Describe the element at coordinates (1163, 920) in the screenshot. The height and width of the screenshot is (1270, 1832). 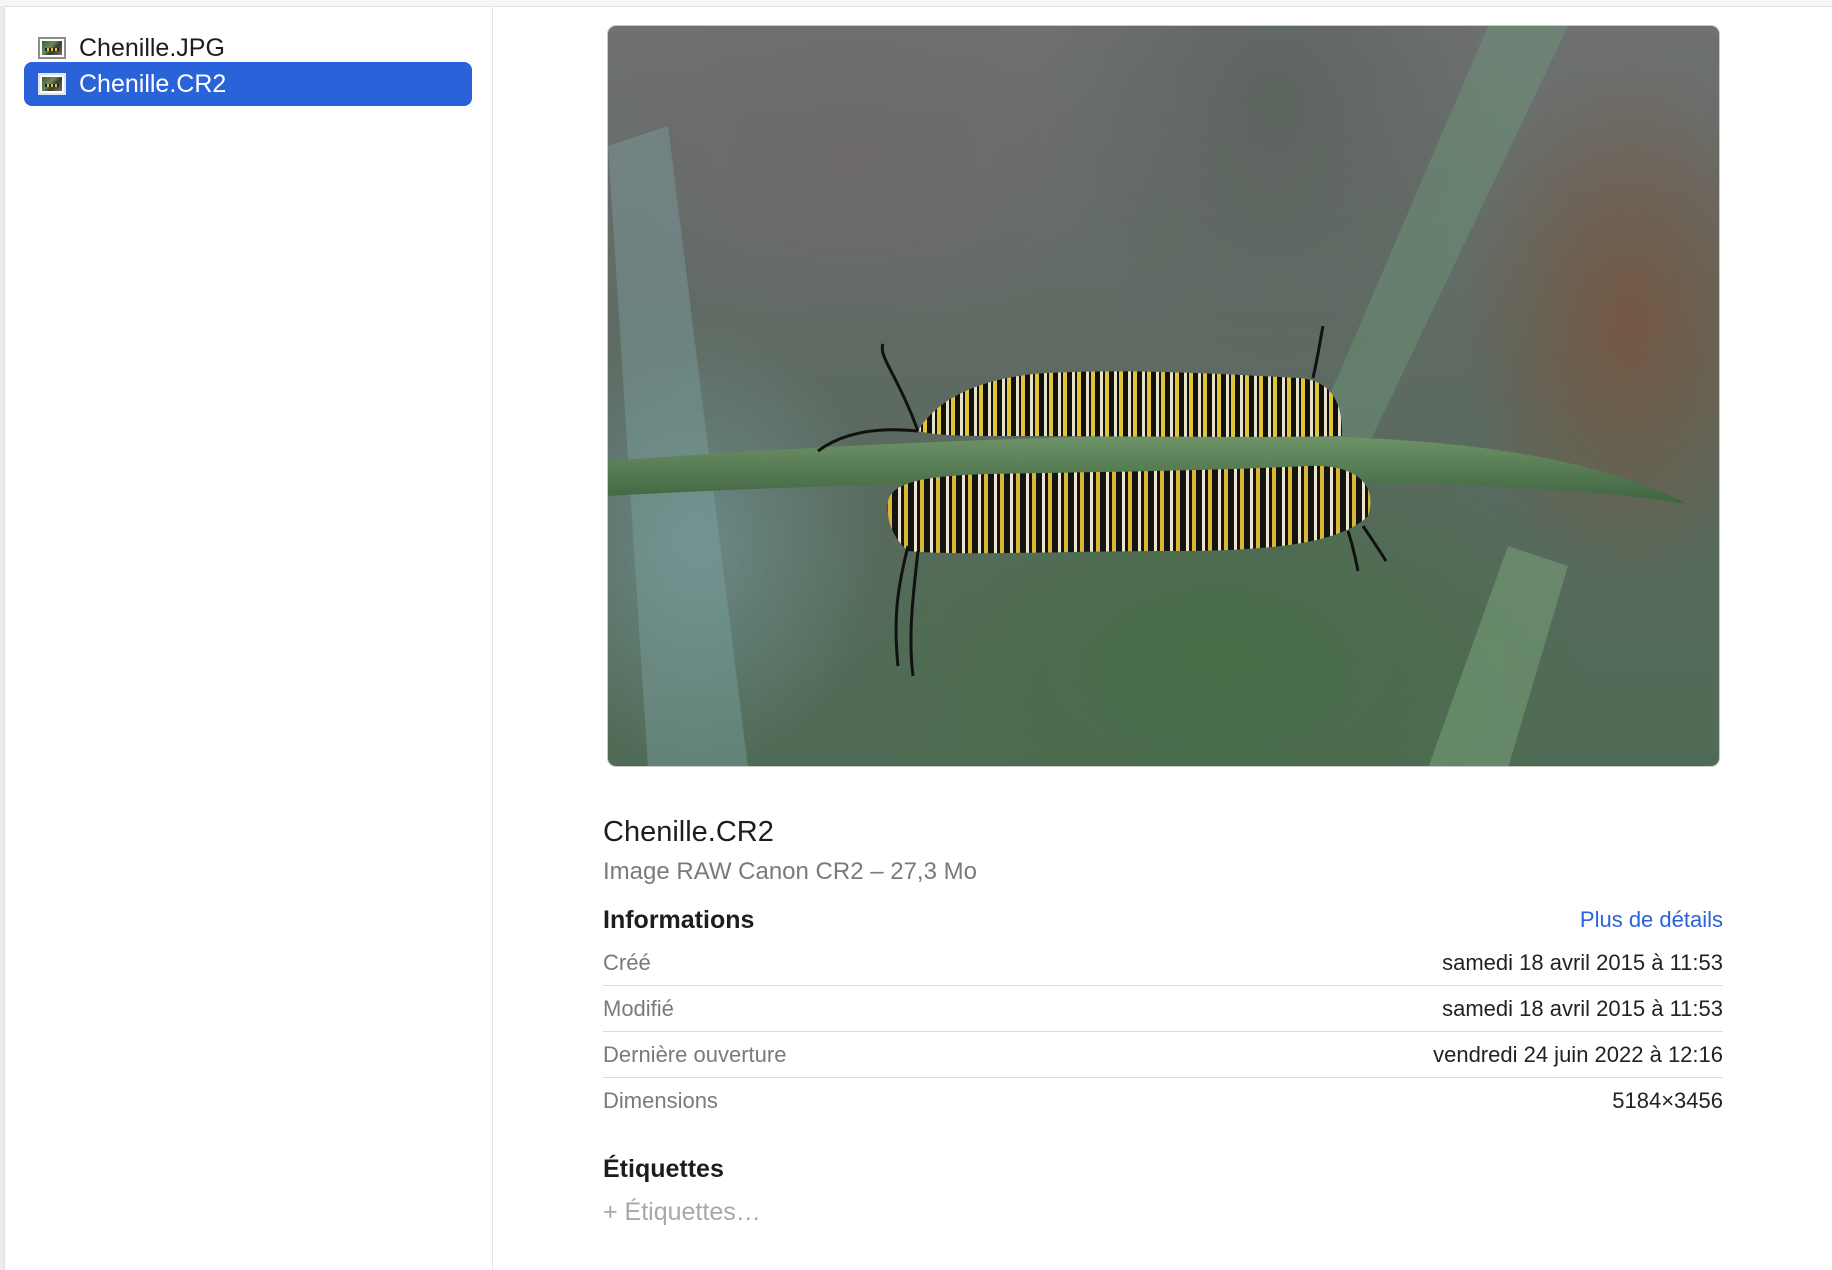
I see `informations-header: Informations Plus de détails` at that location.